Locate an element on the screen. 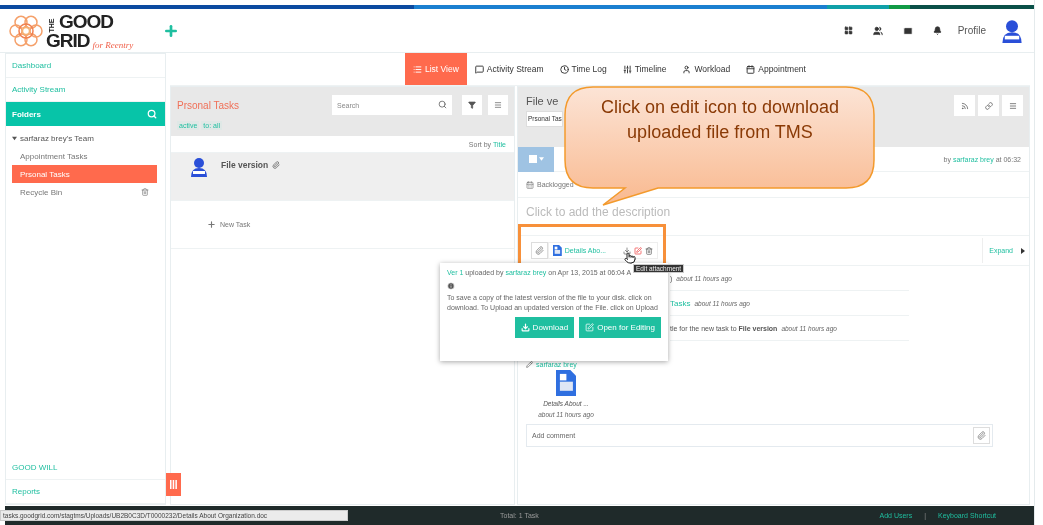 Image resolution: width=1043 pixels, height=525 pixels. mail-icon is located at coordinates (907, 30).